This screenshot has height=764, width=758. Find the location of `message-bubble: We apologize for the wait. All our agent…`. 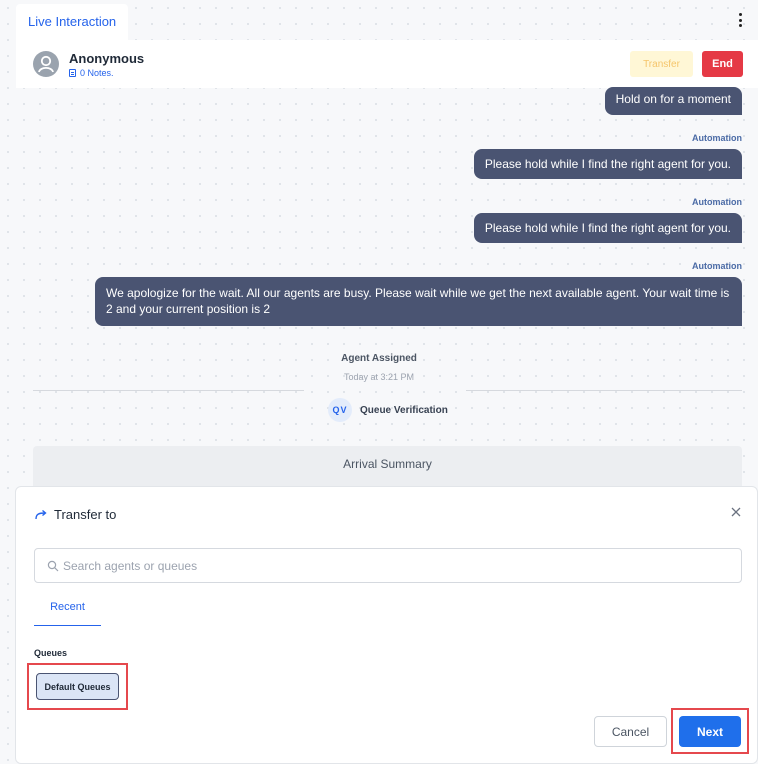

message-bubble: We apologize for the wait. All our agent… is located at coordinates (418, 301).